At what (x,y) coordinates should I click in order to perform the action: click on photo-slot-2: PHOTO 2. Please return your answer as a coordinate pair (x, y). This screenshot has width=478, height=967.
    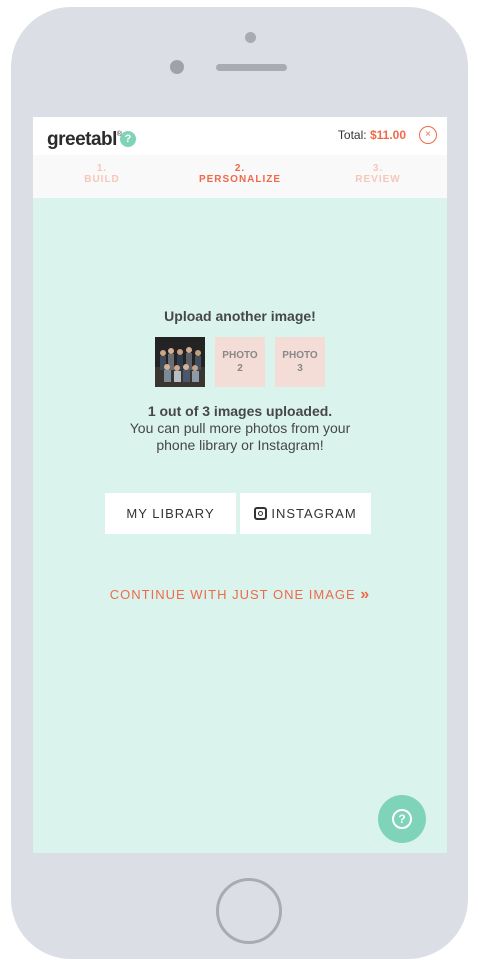
    Looking at the image, I should click on (240, 362).